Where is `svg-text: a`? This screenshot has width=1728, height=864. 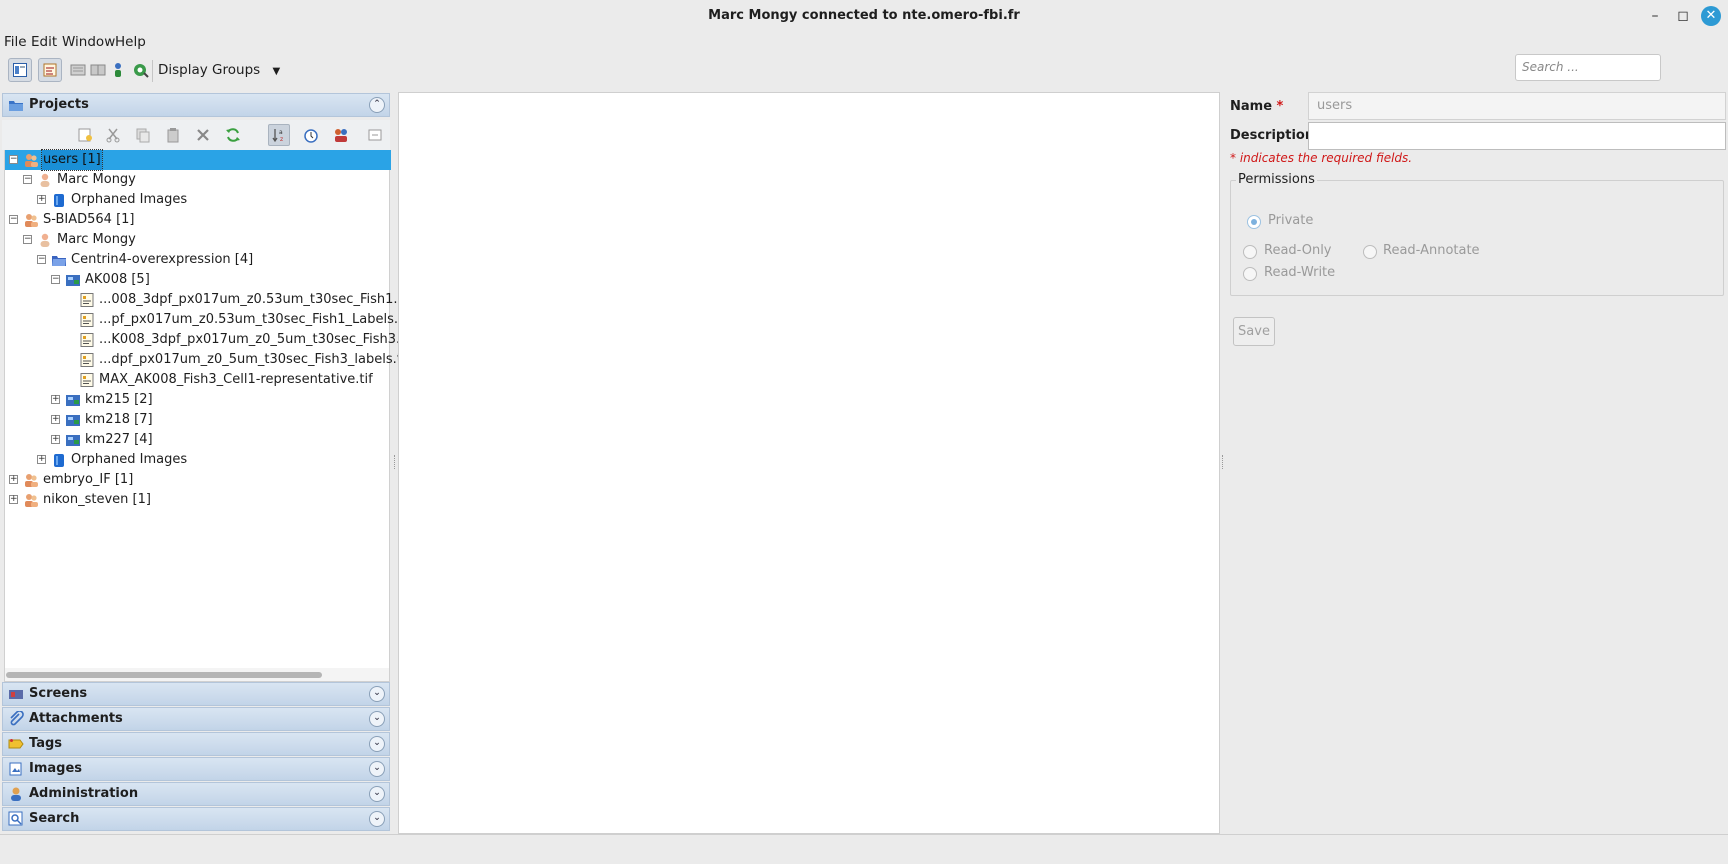
svg-text: a is located at coordinates (281, 132).